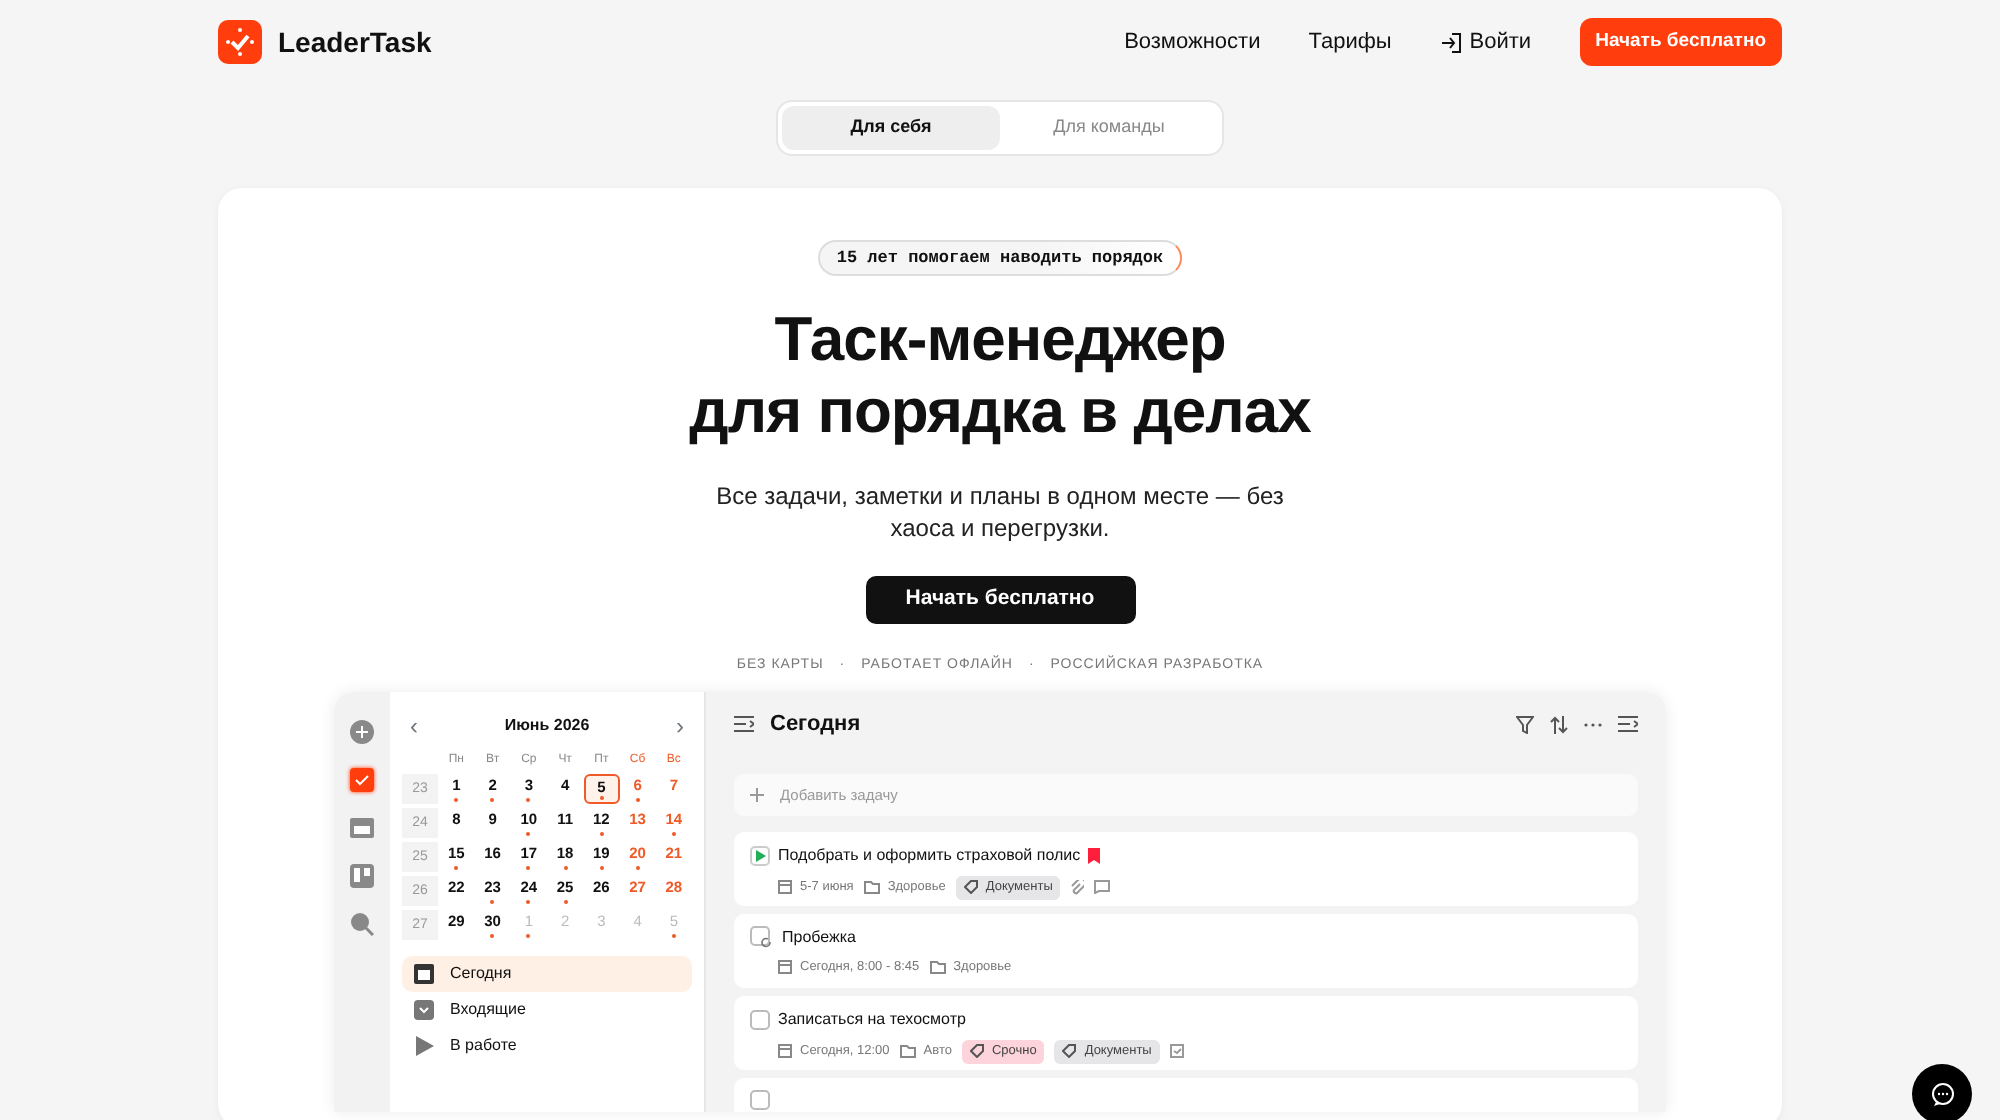 This screenshot has width=2000, height=1120. What do you see at coordinates (1000, 511) in the screenshot?
I see `hero-subtitle: Все задачи, заметки и планы в одном месте — без хаоса и перегрузки.` at bounding box center [1000, 511].